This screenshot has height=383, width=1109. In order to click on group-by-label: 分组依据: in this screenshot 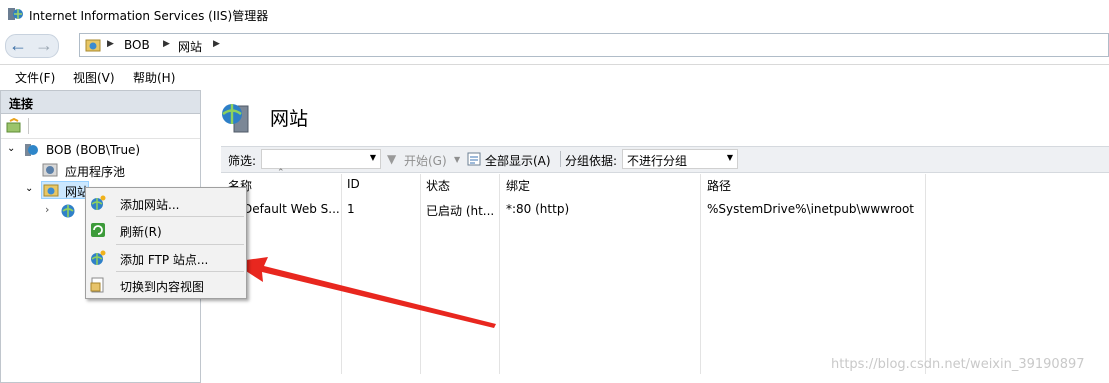, I will do `click(591, 161)`.